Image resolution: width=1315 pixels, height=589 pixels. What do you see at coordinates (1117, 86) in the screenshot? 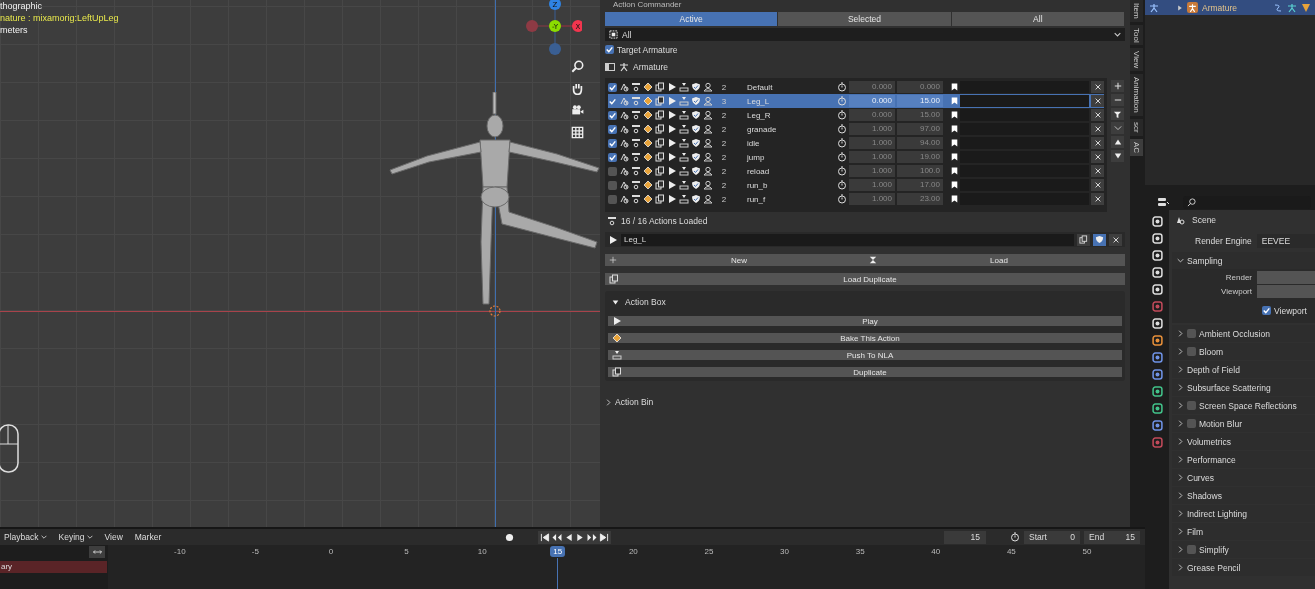
I see `add-button` at bounding box center [1117, 86].